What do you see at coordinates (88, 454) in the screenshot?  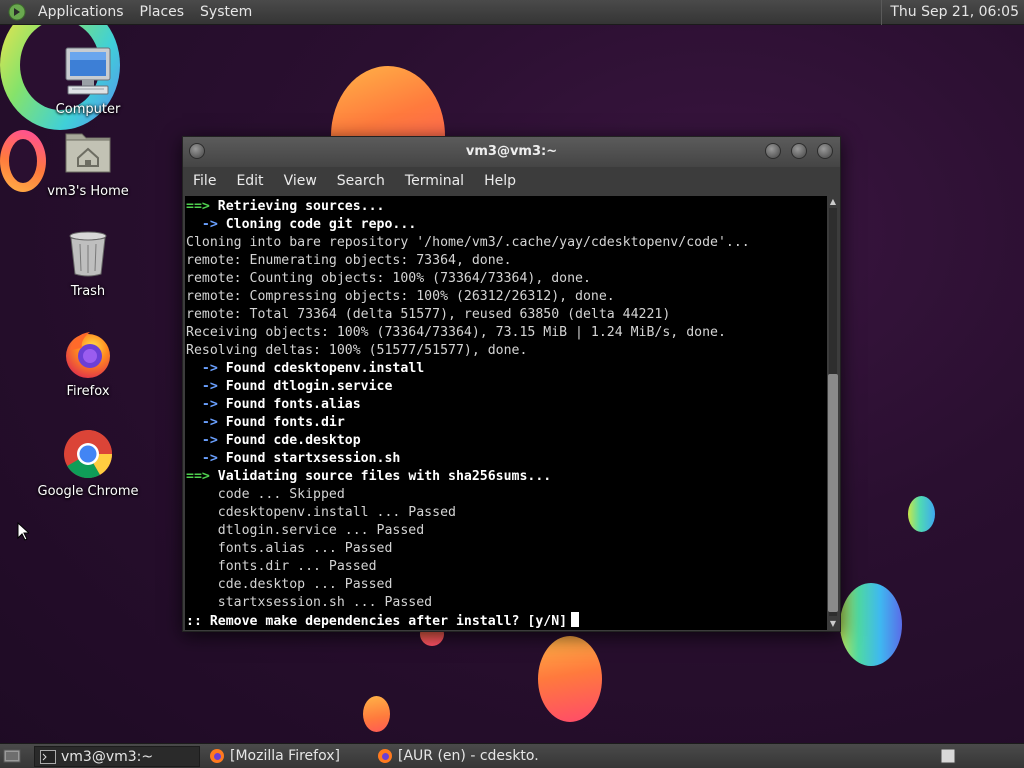 I see `chrome-icon` at bounding box center [88, 454].